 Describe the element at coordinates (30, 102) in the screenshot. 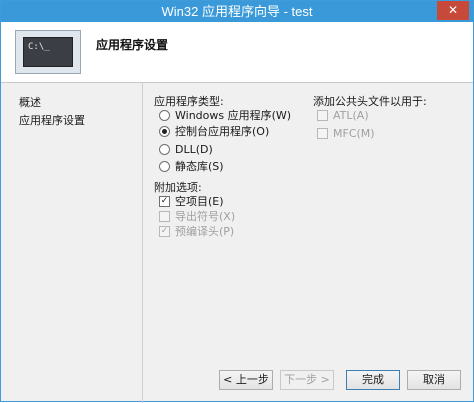

I see `nav-item-overview: 概述` at that location.